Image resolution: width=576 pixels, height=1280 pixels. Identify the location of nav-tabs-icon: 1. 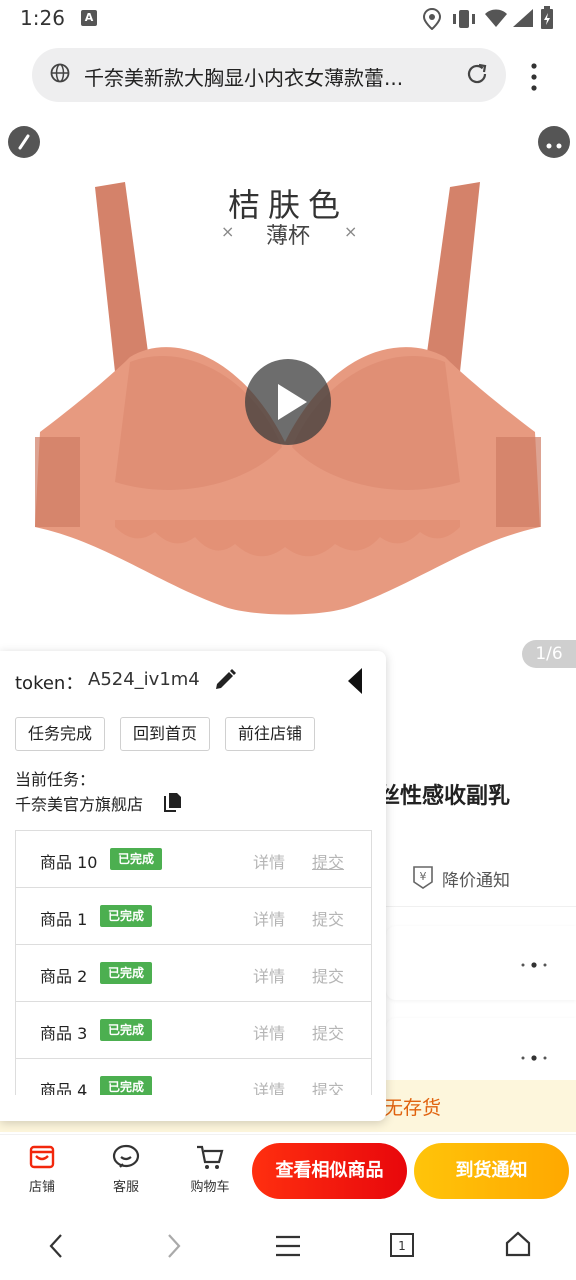
(402, 1245).